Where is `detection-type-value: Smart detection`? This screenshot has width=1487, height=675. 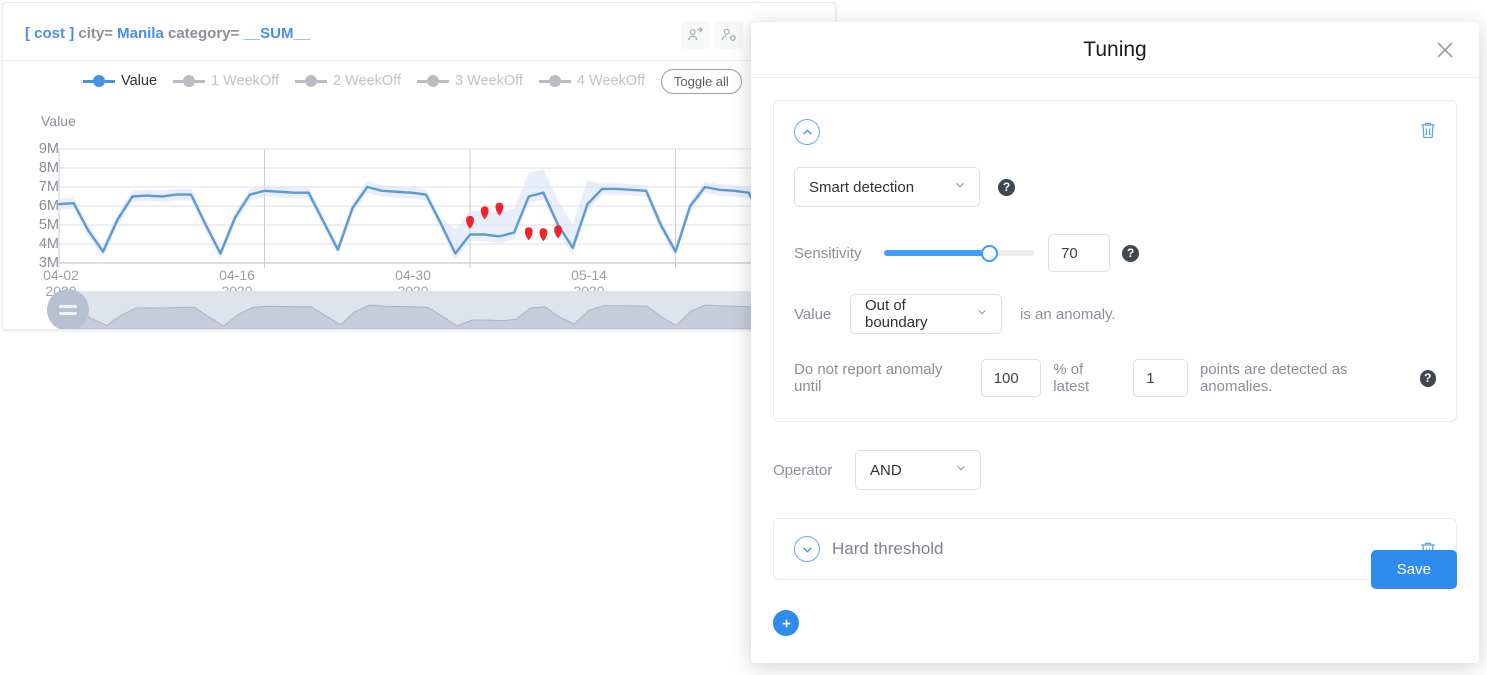 detection-type-value: Smart detection is located at coordinates (862, 187).